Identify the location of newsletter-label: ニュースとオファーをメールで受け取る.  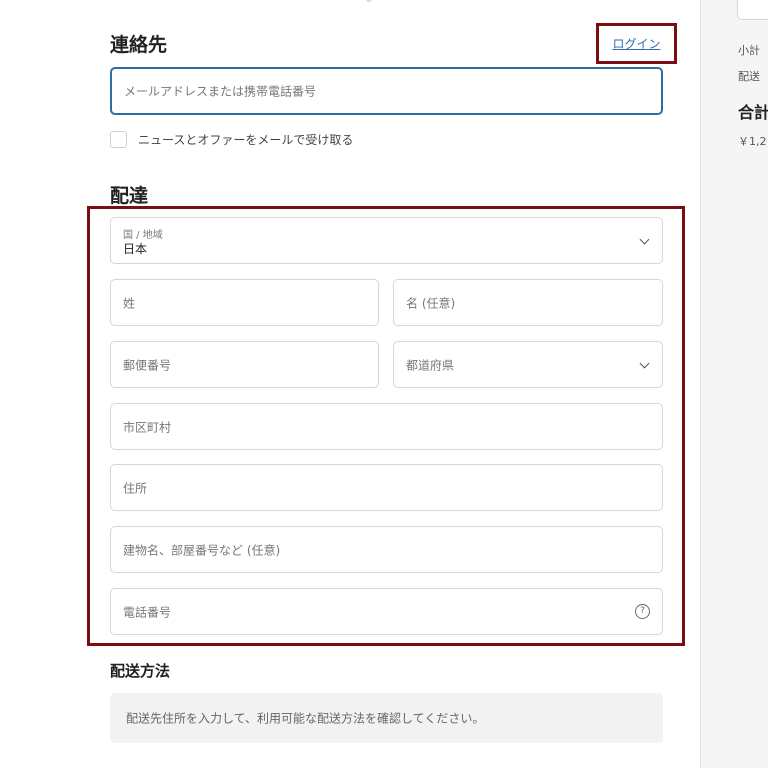
(246, 140).